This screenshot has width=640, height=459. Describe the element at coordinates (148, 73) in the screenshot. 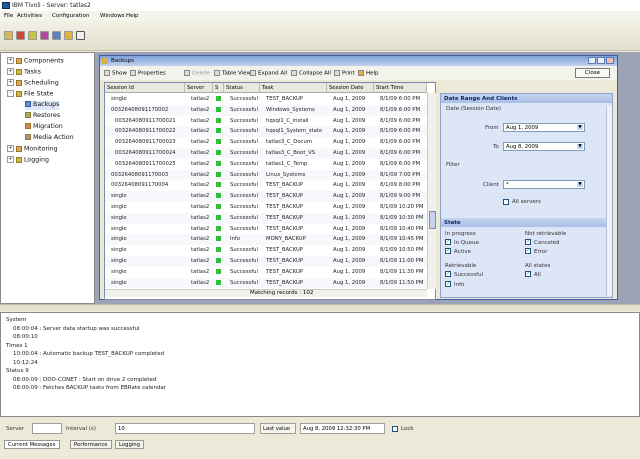

I see `properties-button: Properties` at that location.